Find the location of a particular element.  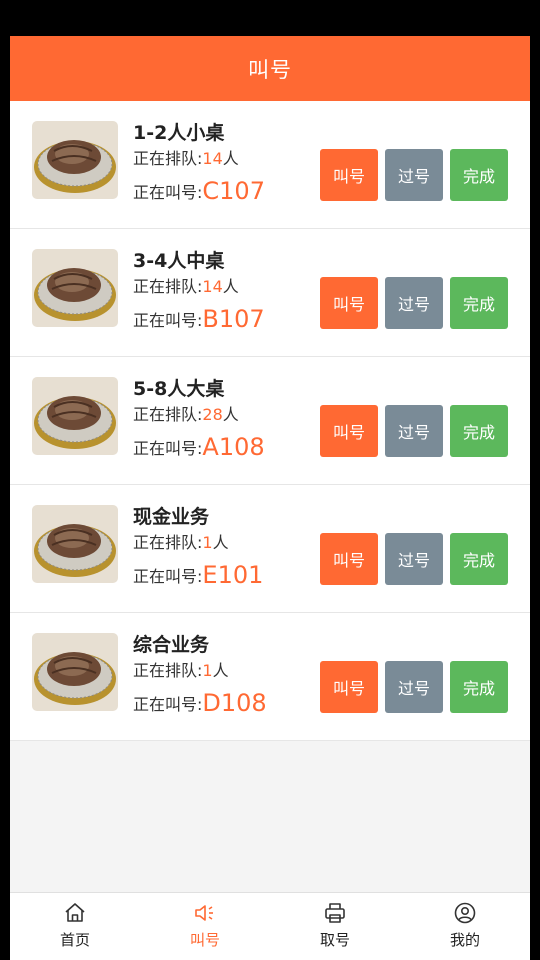

queue-name: 现金业务 is located at coordinates (171, 517).